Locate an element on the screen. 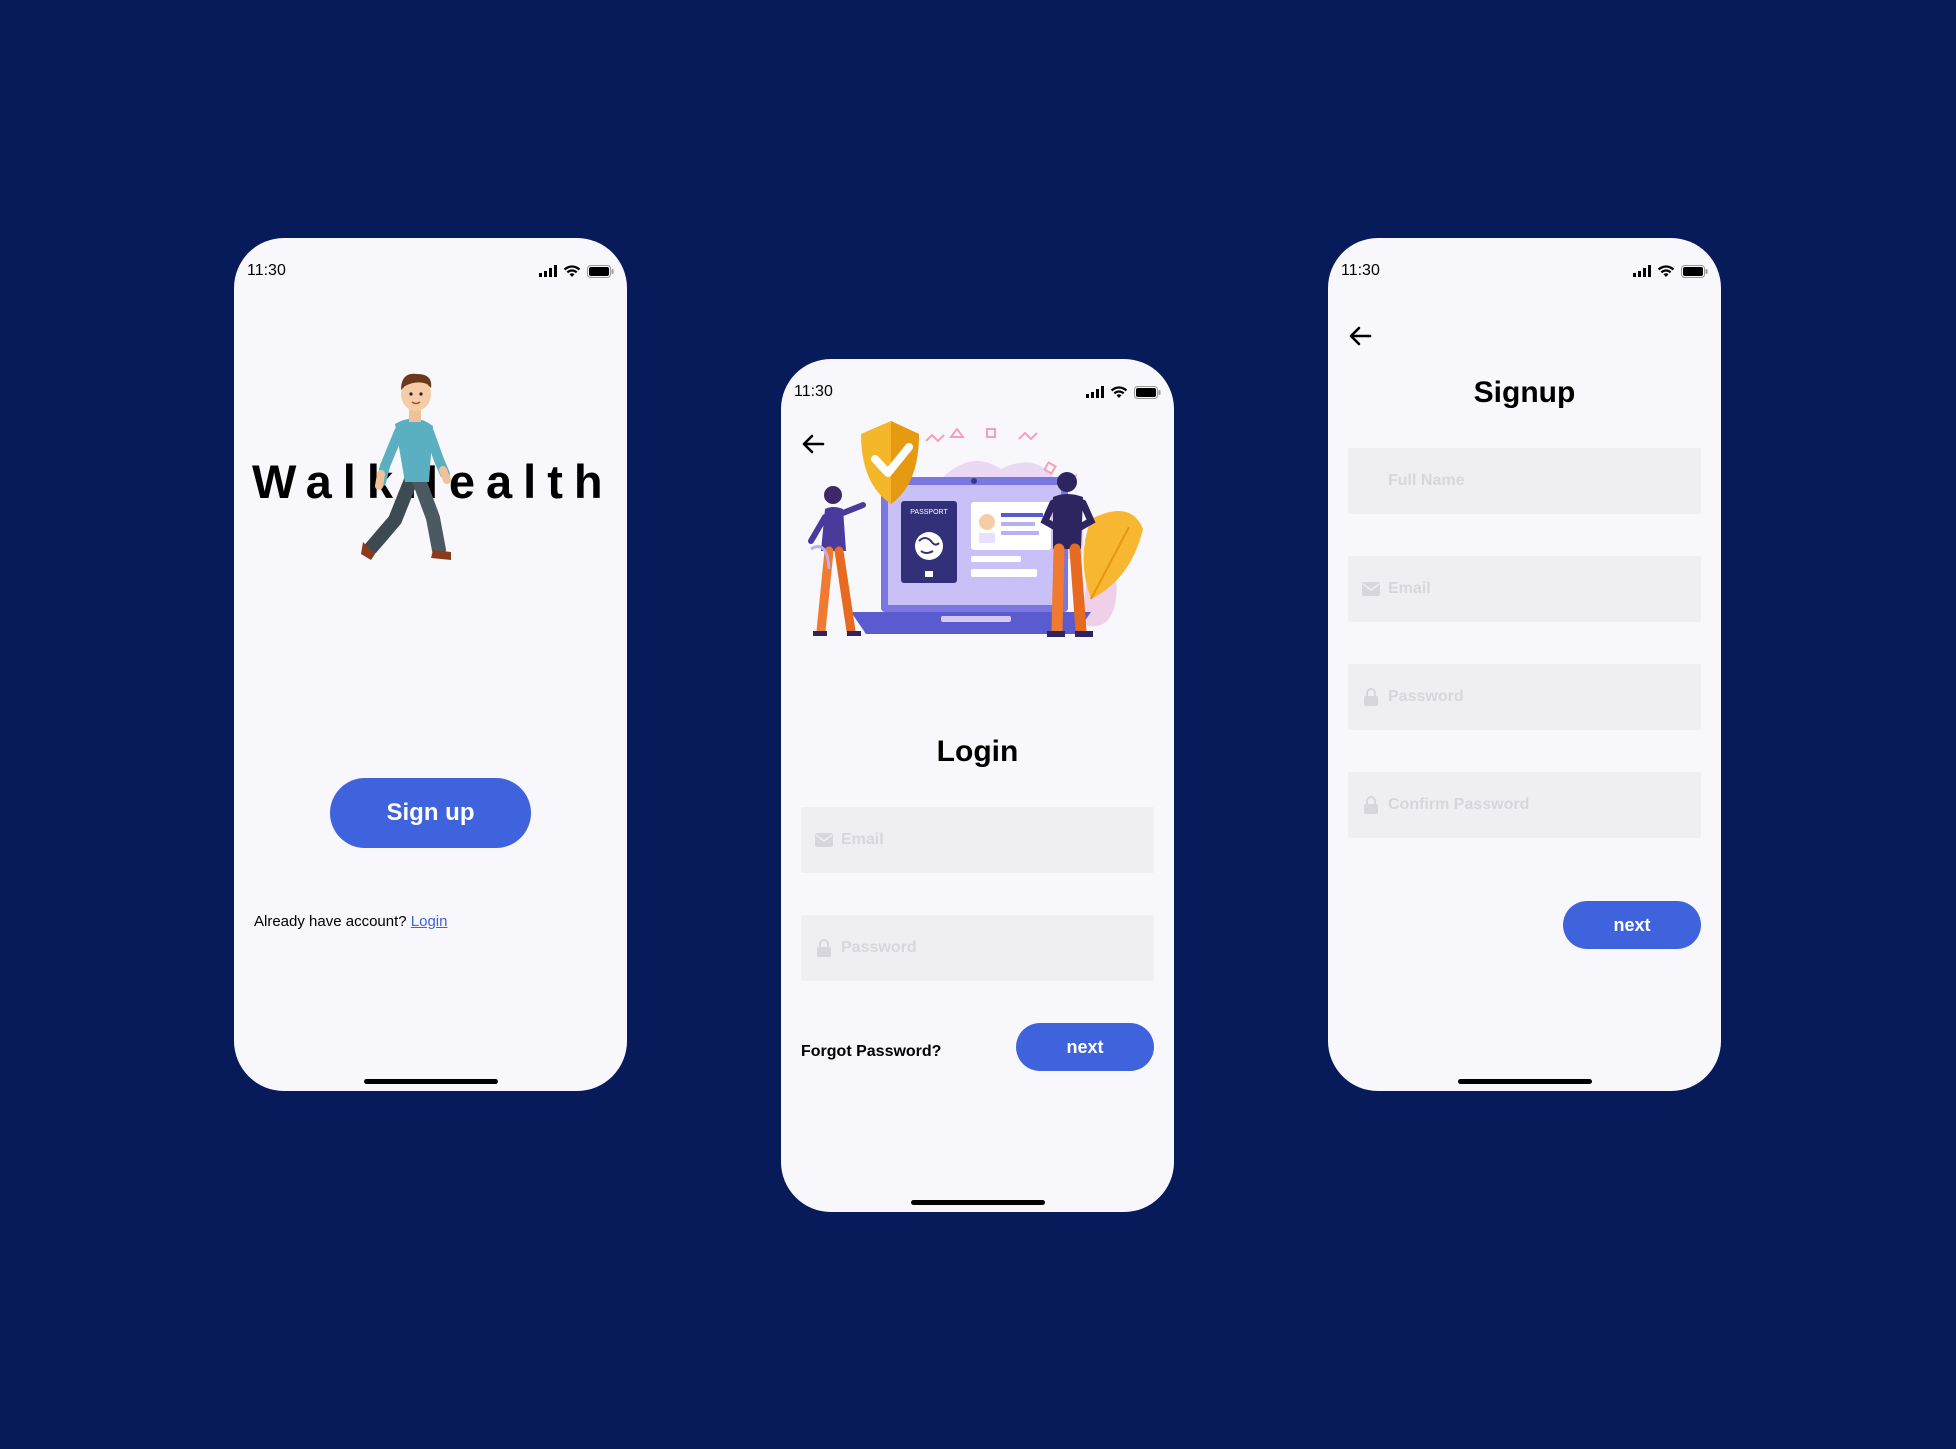 The image size is (1956, 1449). already-account-text: Already have account? is located at coordinates (330, 921).